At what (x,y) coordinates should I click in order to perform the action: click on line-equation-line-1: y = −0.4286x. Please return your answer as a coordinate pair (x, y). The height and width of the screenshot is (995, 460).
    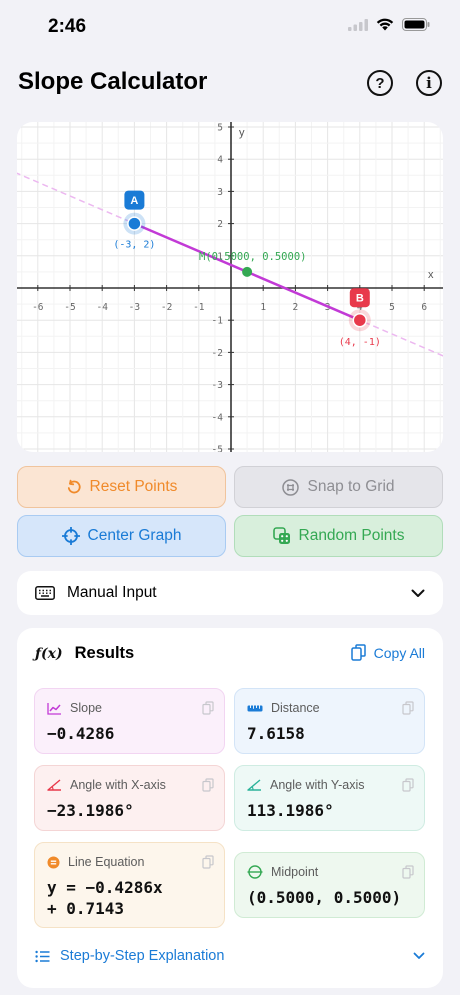
    Looking at the image, I should click on (105, 887).